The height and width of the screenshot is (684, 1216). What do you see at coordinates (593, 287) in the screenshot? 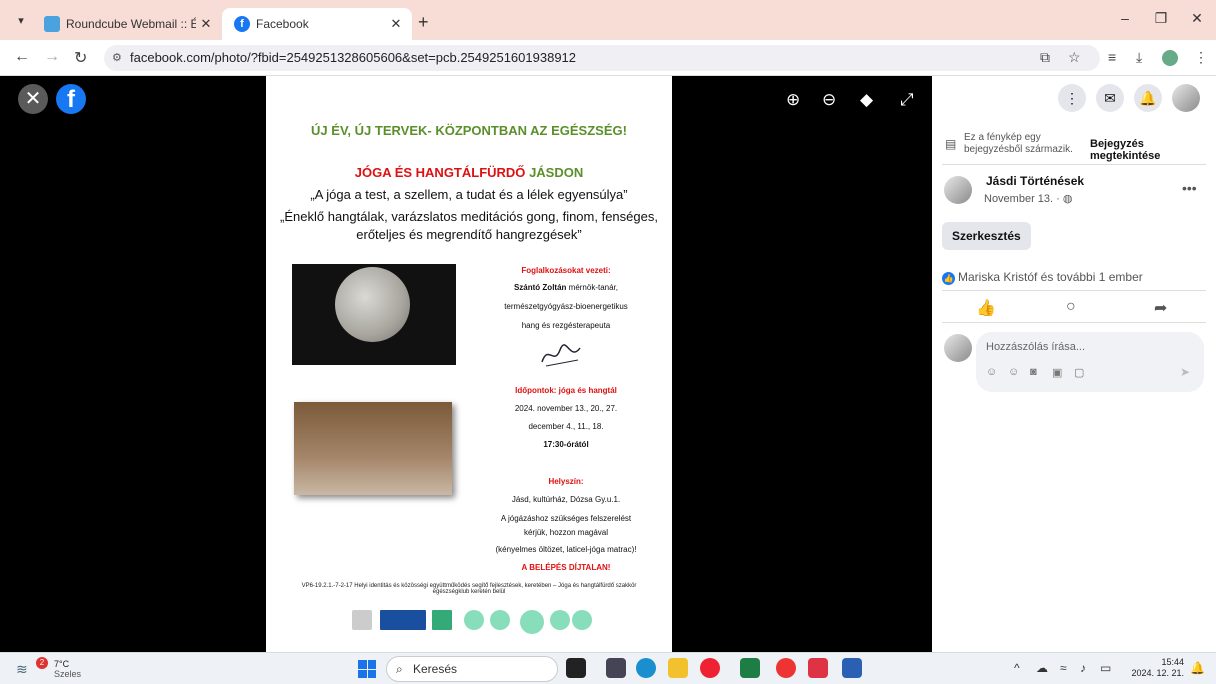
I see `leader-title-1: mérnök-tanár,` at bounding box center [593, 287].